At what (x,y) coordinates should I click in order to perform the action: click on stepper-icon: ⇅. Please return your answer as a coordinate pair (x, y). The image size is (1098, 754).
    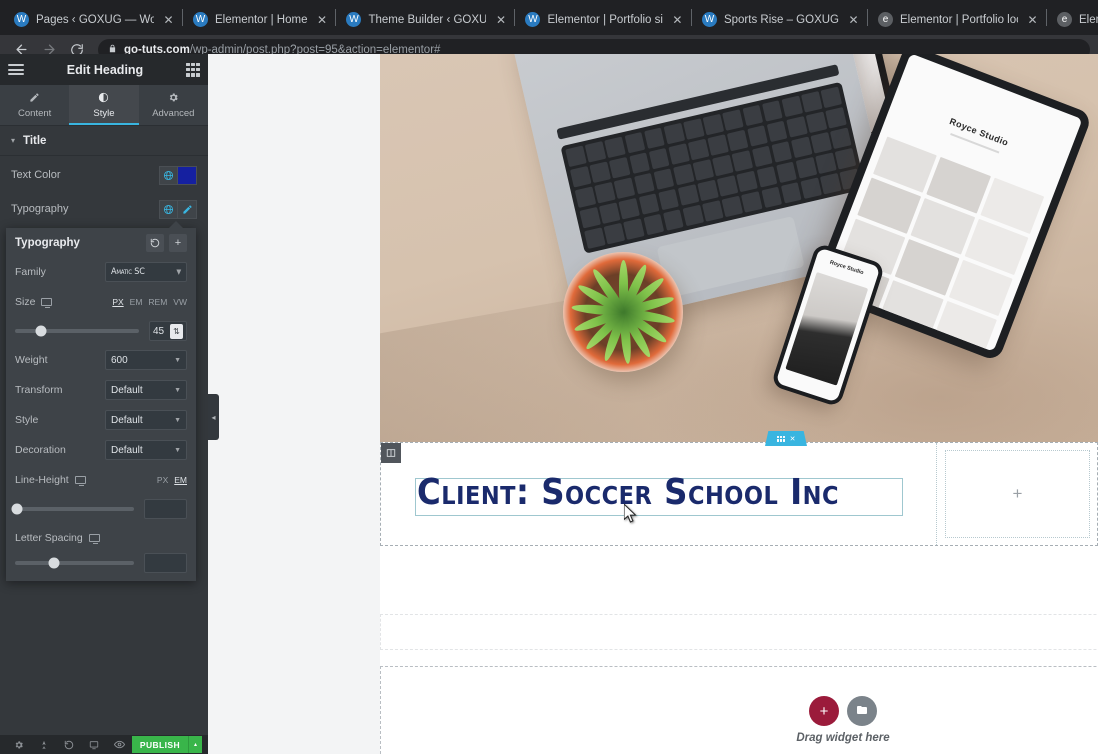
    Looking at the image, I should click on (176, 331).